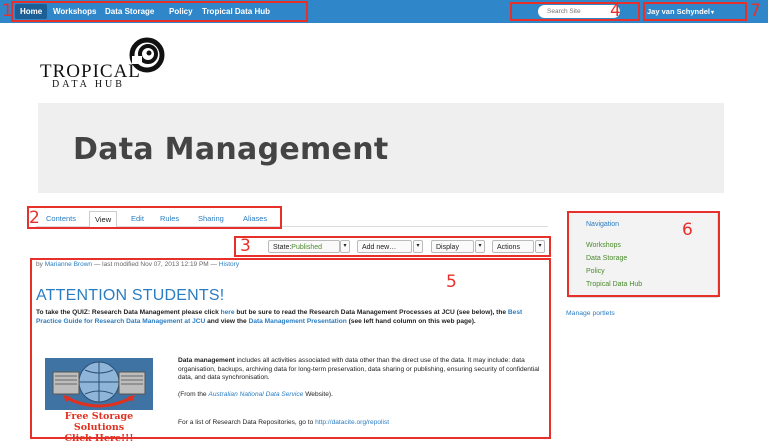  What do you see at coordinates (192, 394) in the screenshot?
I see `from-text: (From the` at bounding box center [192, 394].